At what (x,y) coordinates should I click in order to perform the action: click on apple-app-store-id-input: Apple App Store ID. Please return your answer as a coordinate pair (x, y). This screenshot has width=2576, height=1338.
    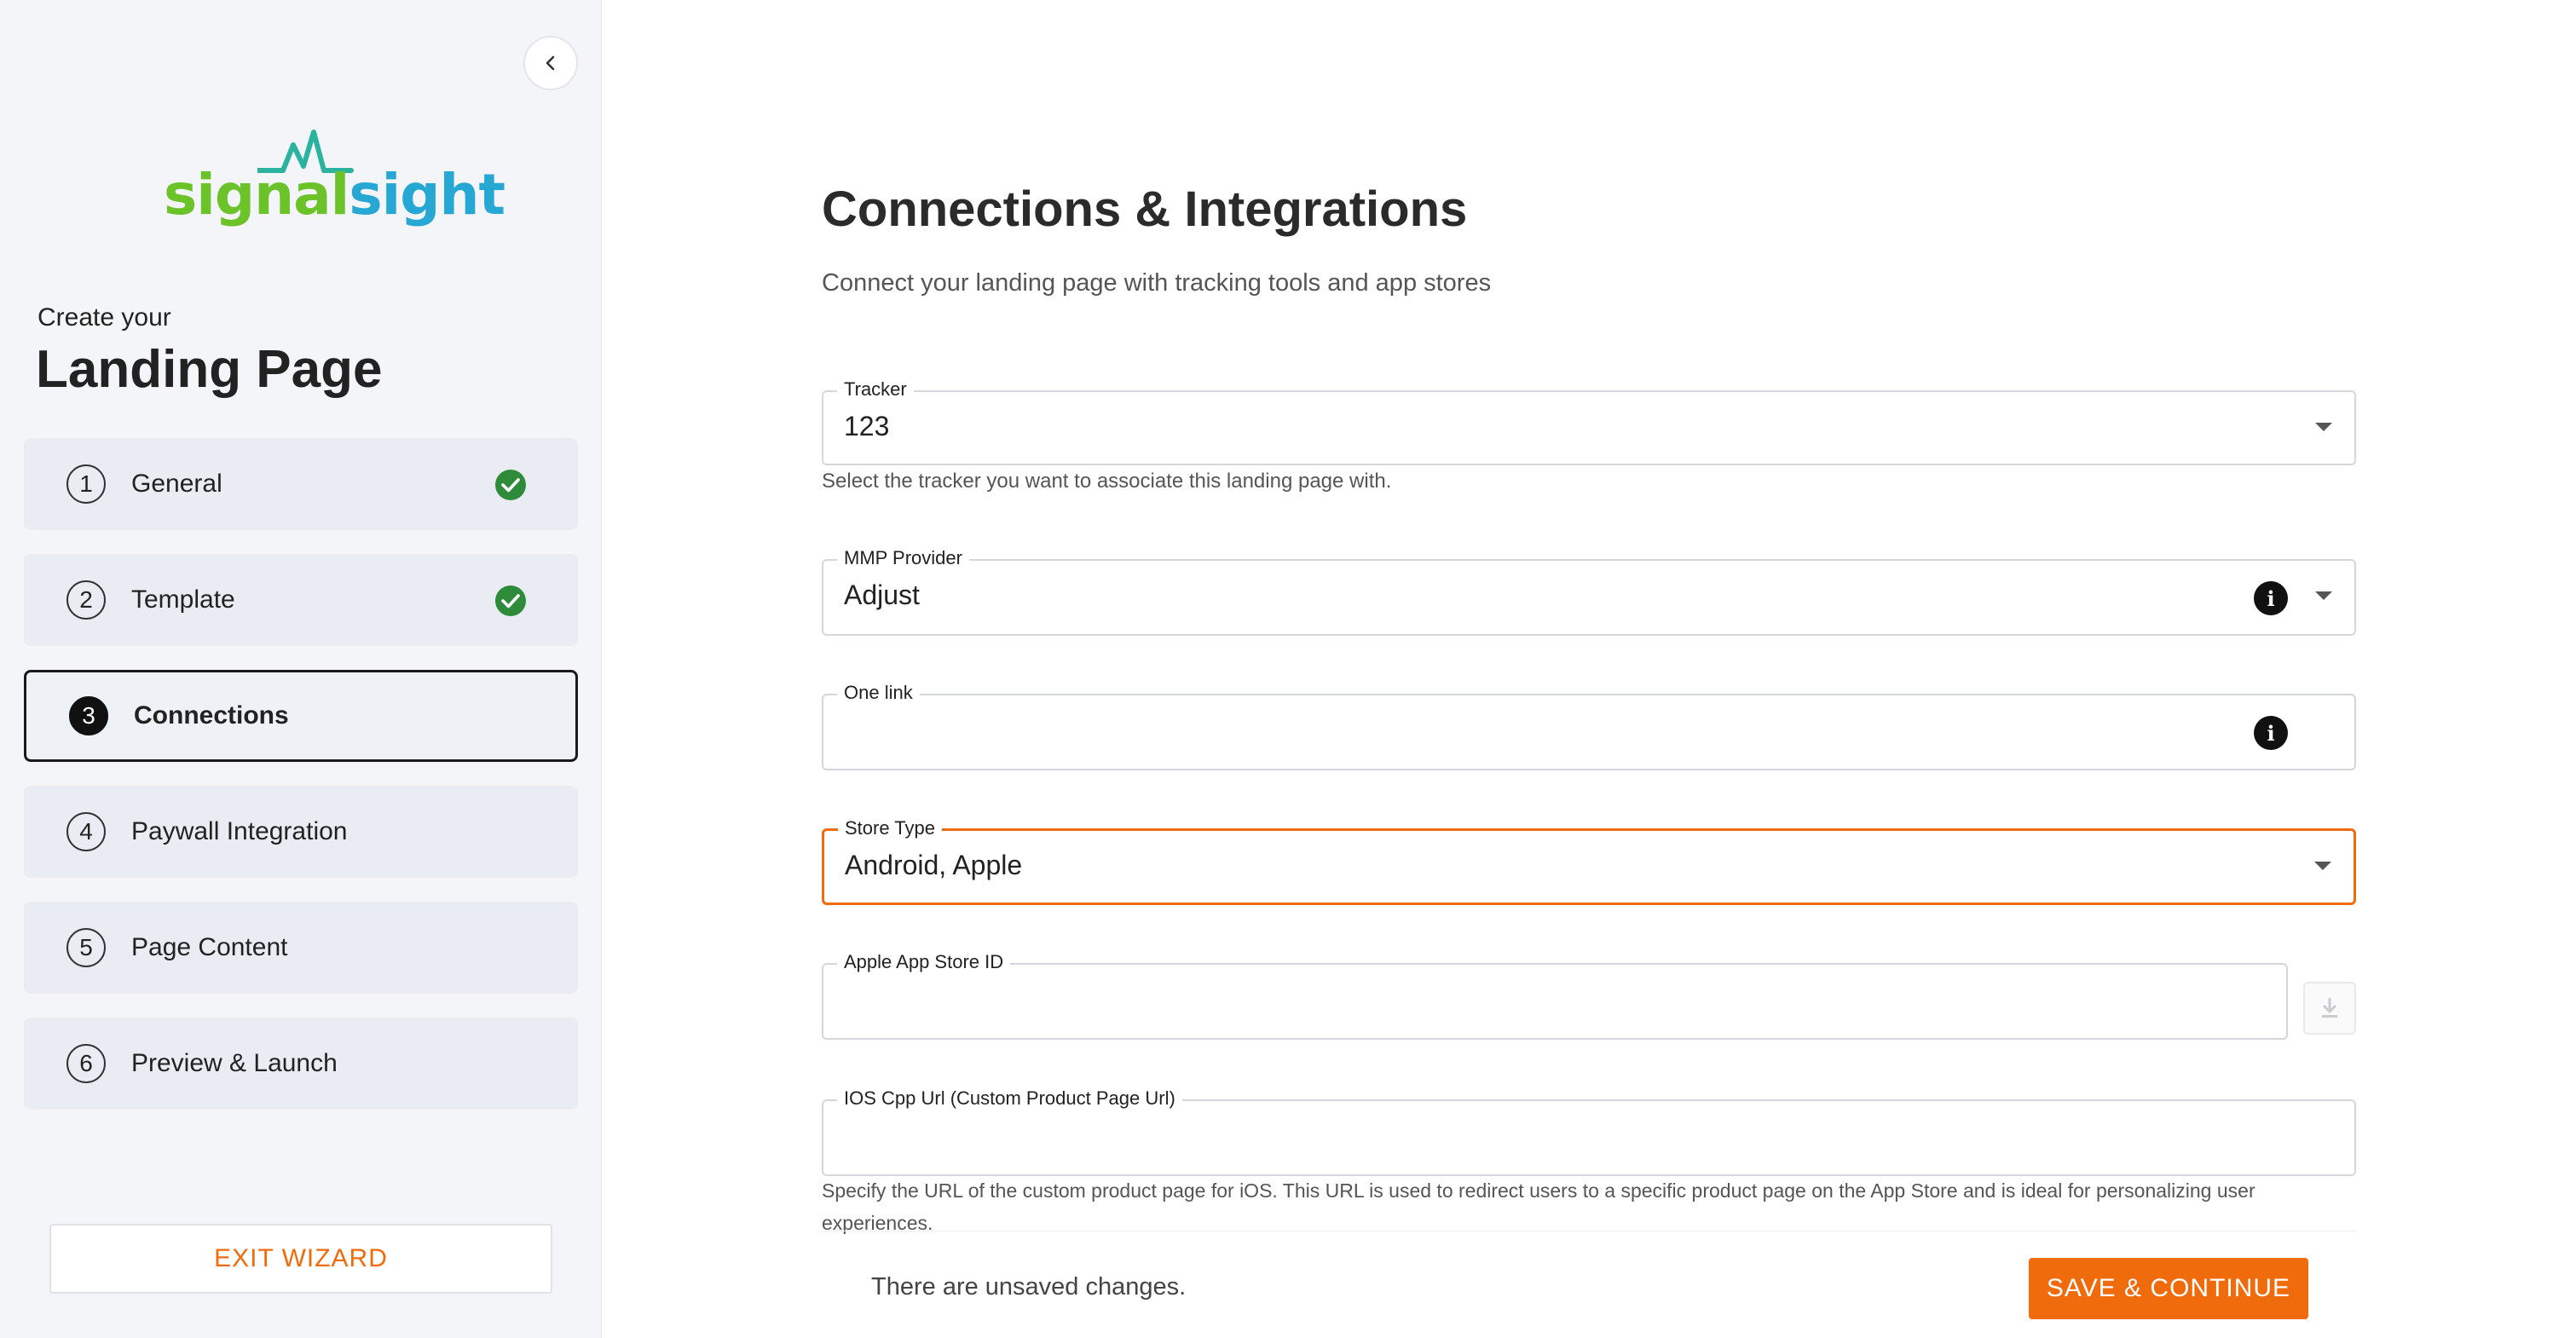
    Looking at the image, I should click on (1555, 995).